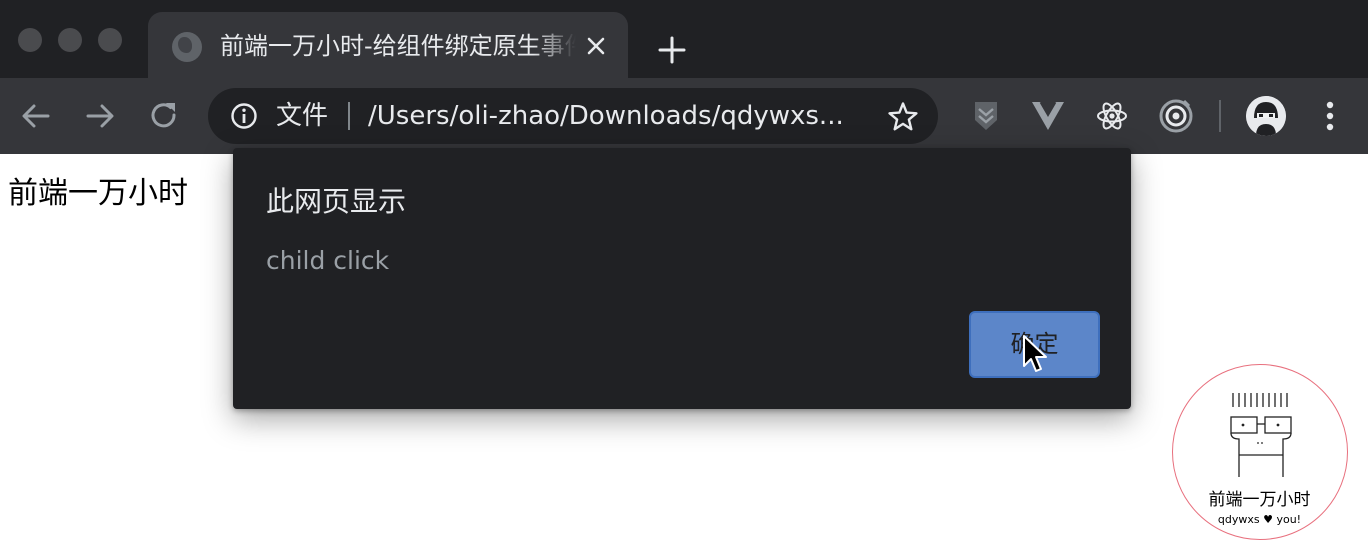  Describe the element at coordinates (903, 117) in the screenshot. I see `star-icon` at that location.